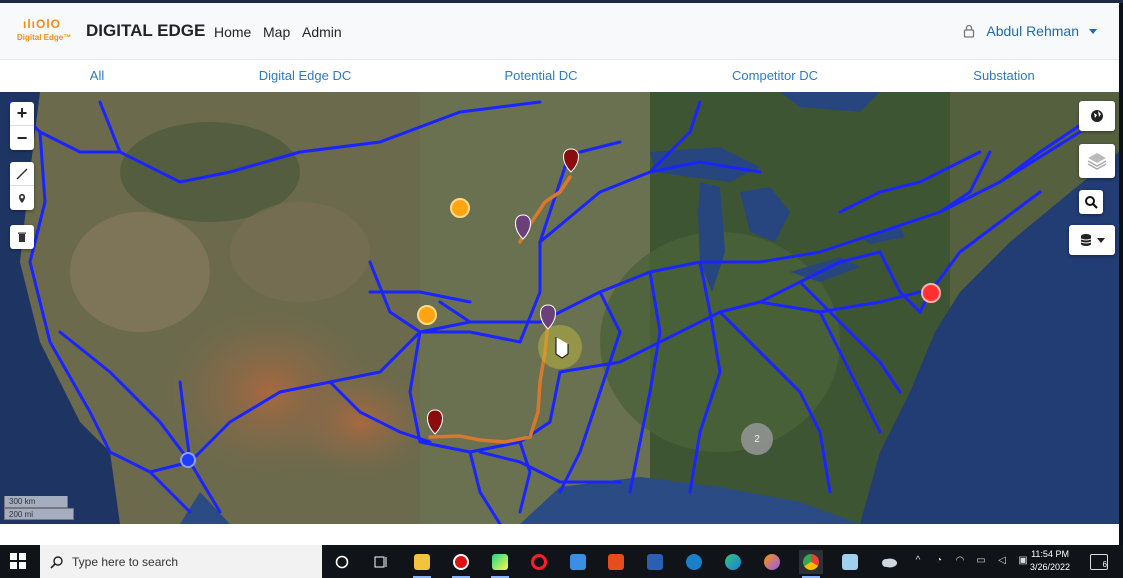 This screenshot has width=1123, height=578. Describe the element at coordinates (145, 31) in the screenshot. I see `brand-title: DIGITAL EDGE` at that location.